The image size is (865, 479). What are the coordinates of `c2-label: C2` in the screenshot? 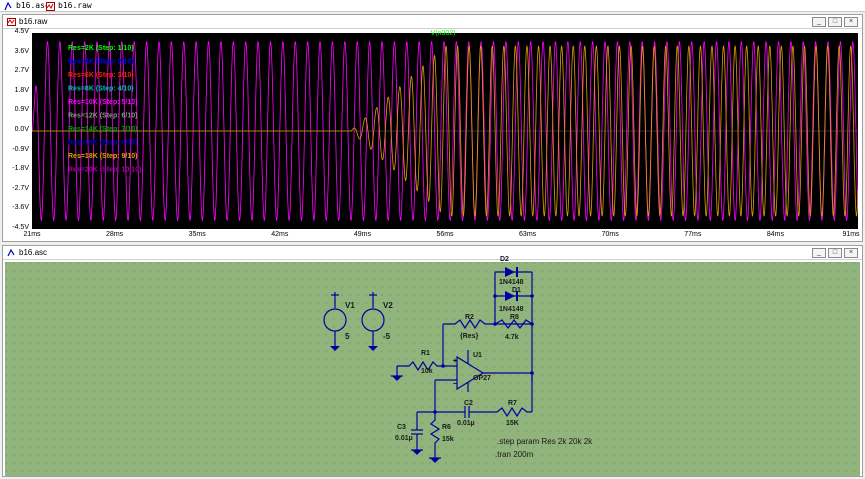 It's located at (468, 403).